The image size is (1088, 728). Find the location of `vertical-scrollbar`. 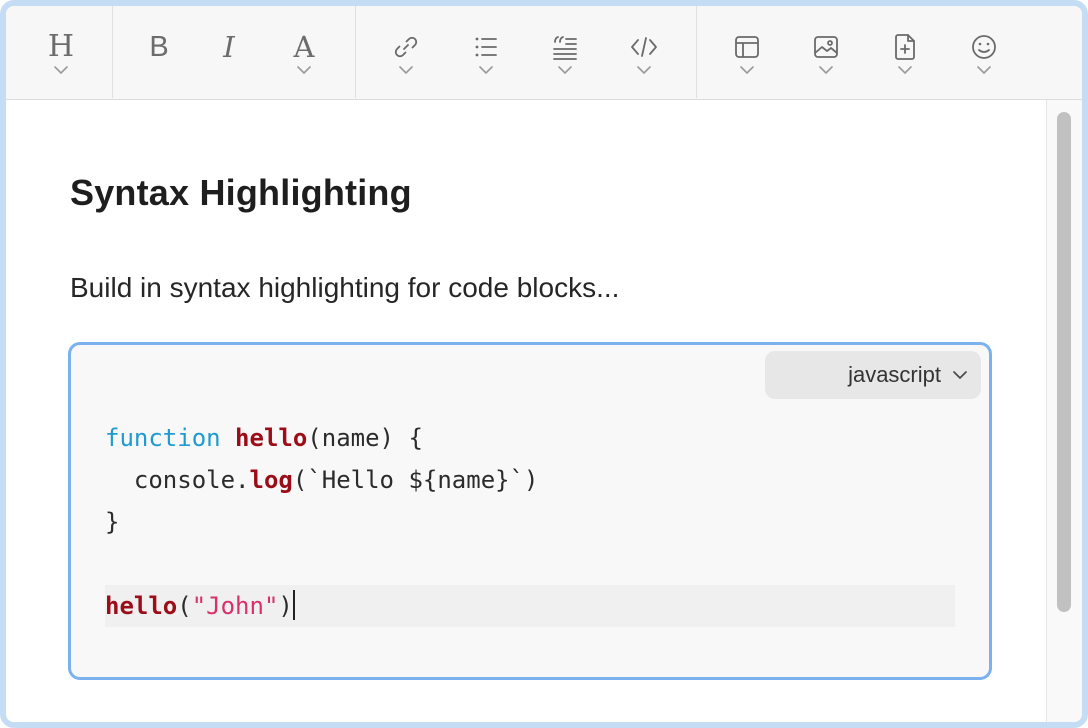

vertical-scrollbar is located at coordinates (1064, 411).